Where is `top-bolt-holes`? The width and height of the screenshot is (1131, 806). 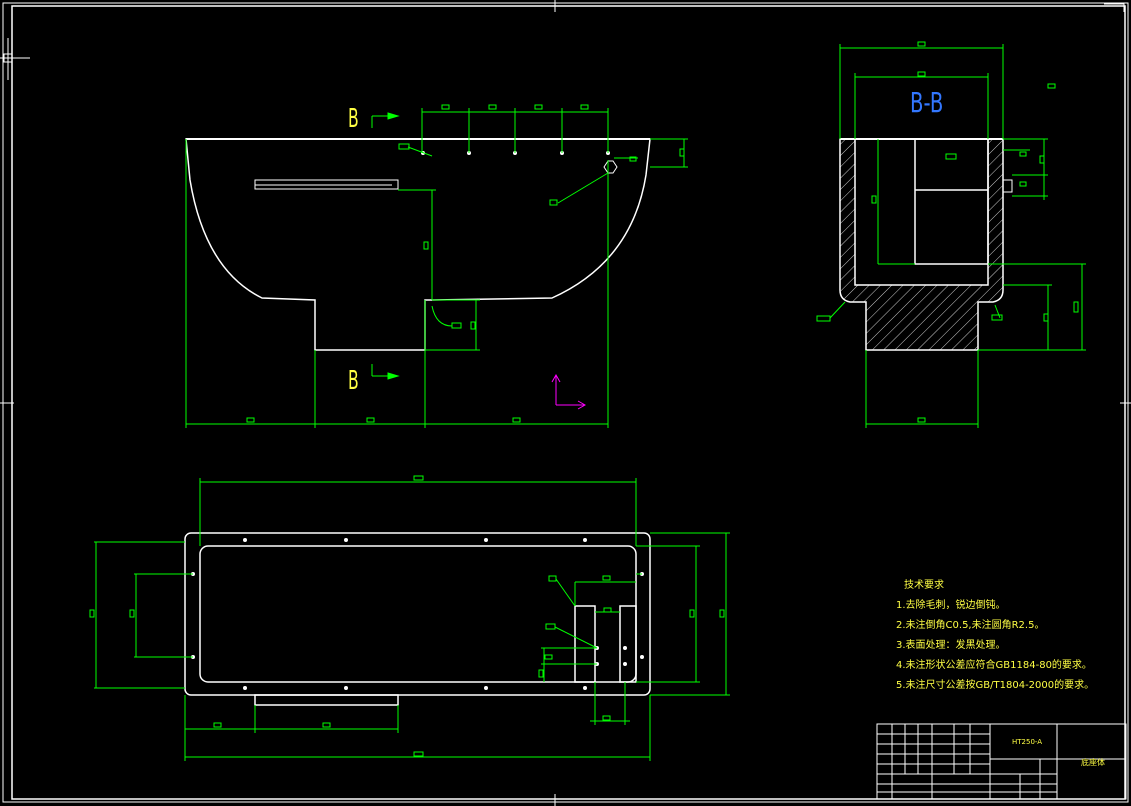
top-bolt-holes is located at coordinates (417, 614).